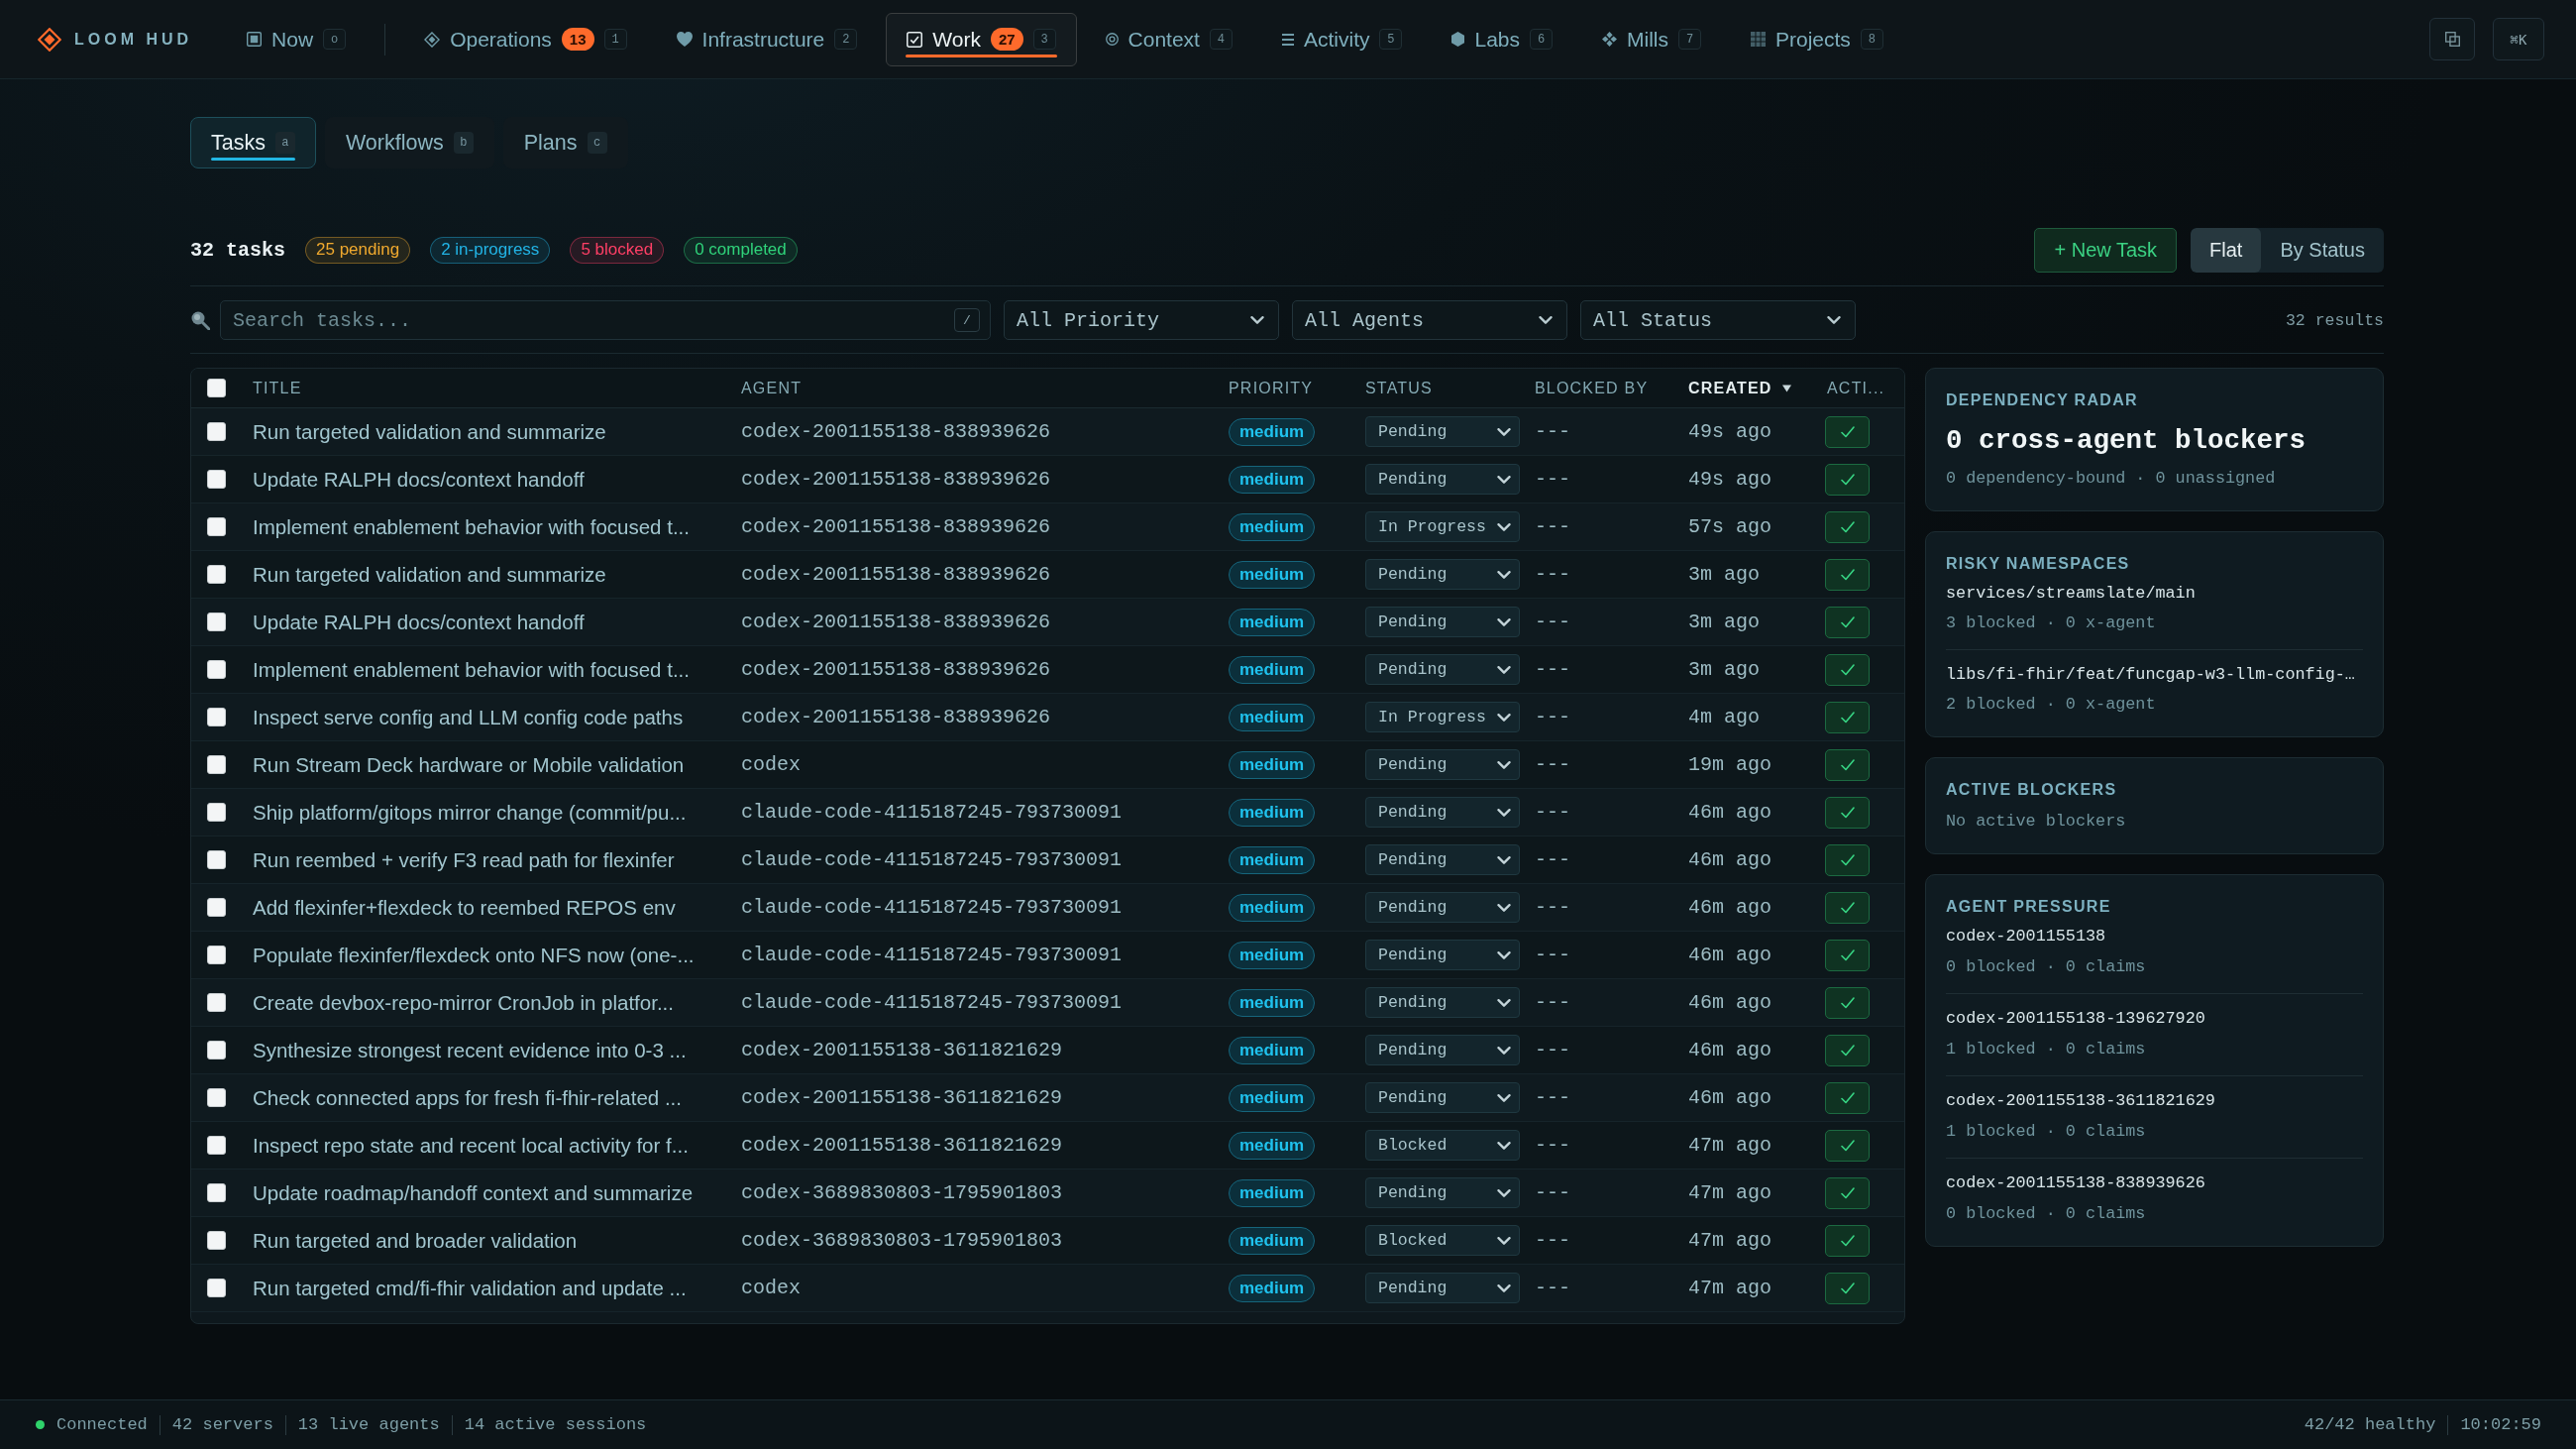  What do you see at coordinates (525, 39) in the screenshot?
I see `nav-tab: Operations 13 1` at bounding box center [525, 39].